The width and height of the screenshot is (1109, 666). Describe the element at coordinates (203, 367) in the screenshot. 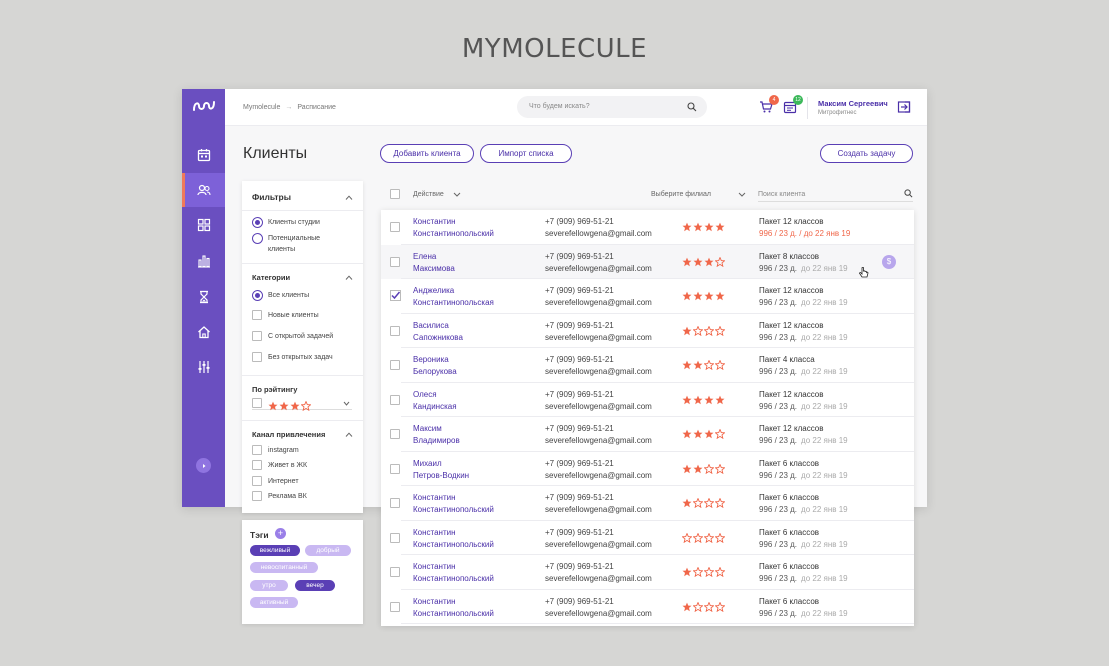

I see `sidebar-item-settings` at that location.